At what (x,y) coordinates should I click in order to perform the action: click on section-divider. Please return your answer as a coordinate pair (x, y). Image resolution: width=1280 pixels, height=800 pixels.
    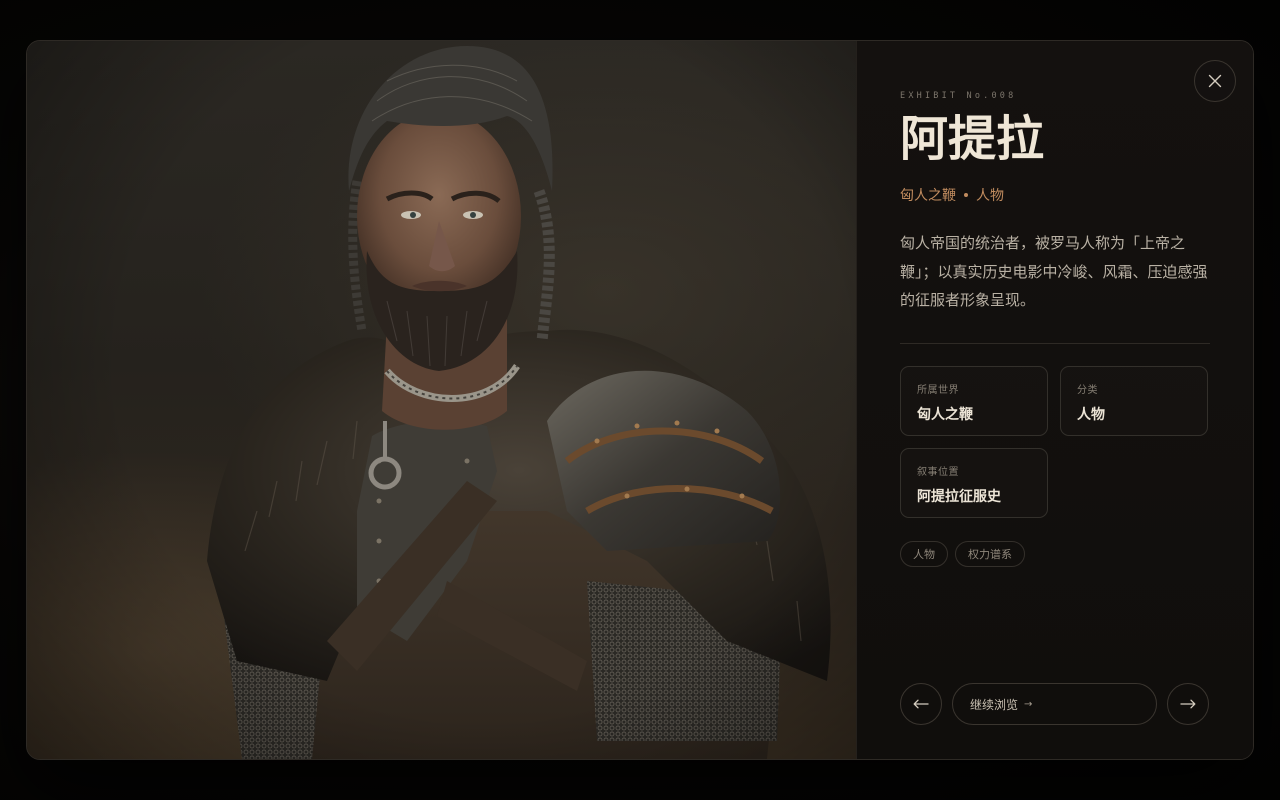
    Looking at the image, I should click on (1055, 343).